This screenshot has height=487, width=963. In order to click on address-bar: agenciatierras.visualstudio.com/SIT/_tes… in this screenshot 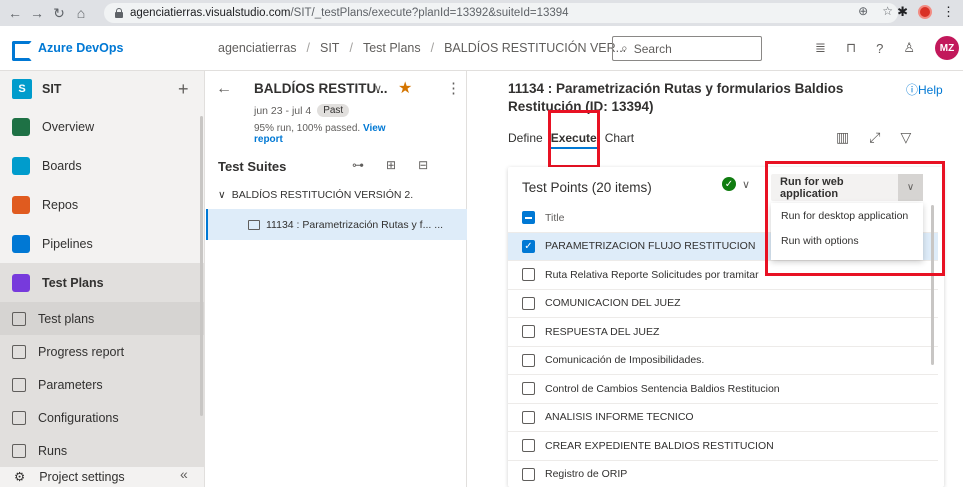, I will do `click(501, 13)`.